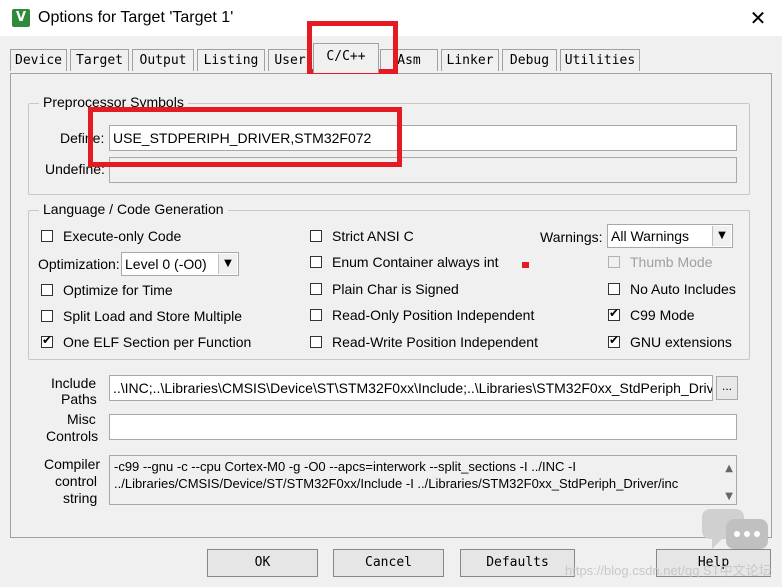 The image size is (782, 587). I want to click on one-elf-section-checkbox: One ELF Section per Function, so click(146, 341).